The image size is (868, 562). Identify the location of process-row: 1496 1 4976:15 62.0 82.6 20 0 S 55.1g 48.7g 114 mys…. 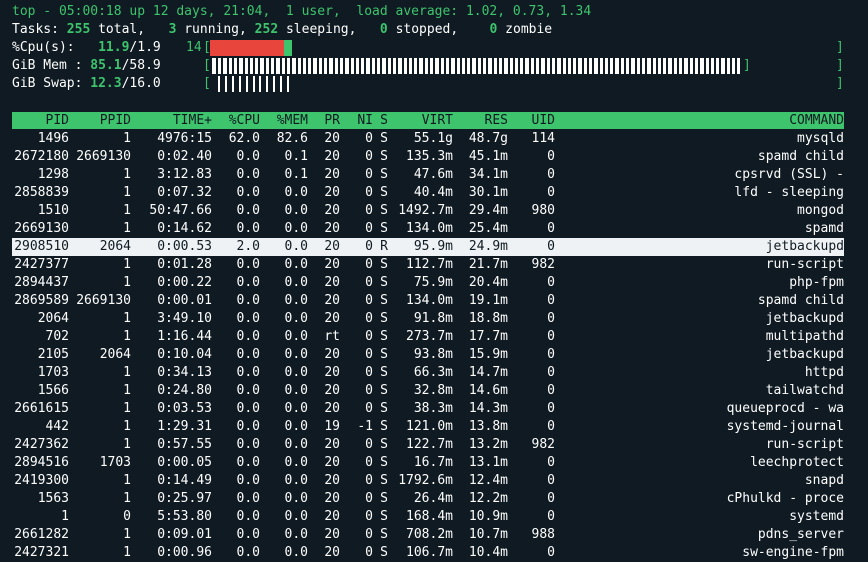
(428, 139).